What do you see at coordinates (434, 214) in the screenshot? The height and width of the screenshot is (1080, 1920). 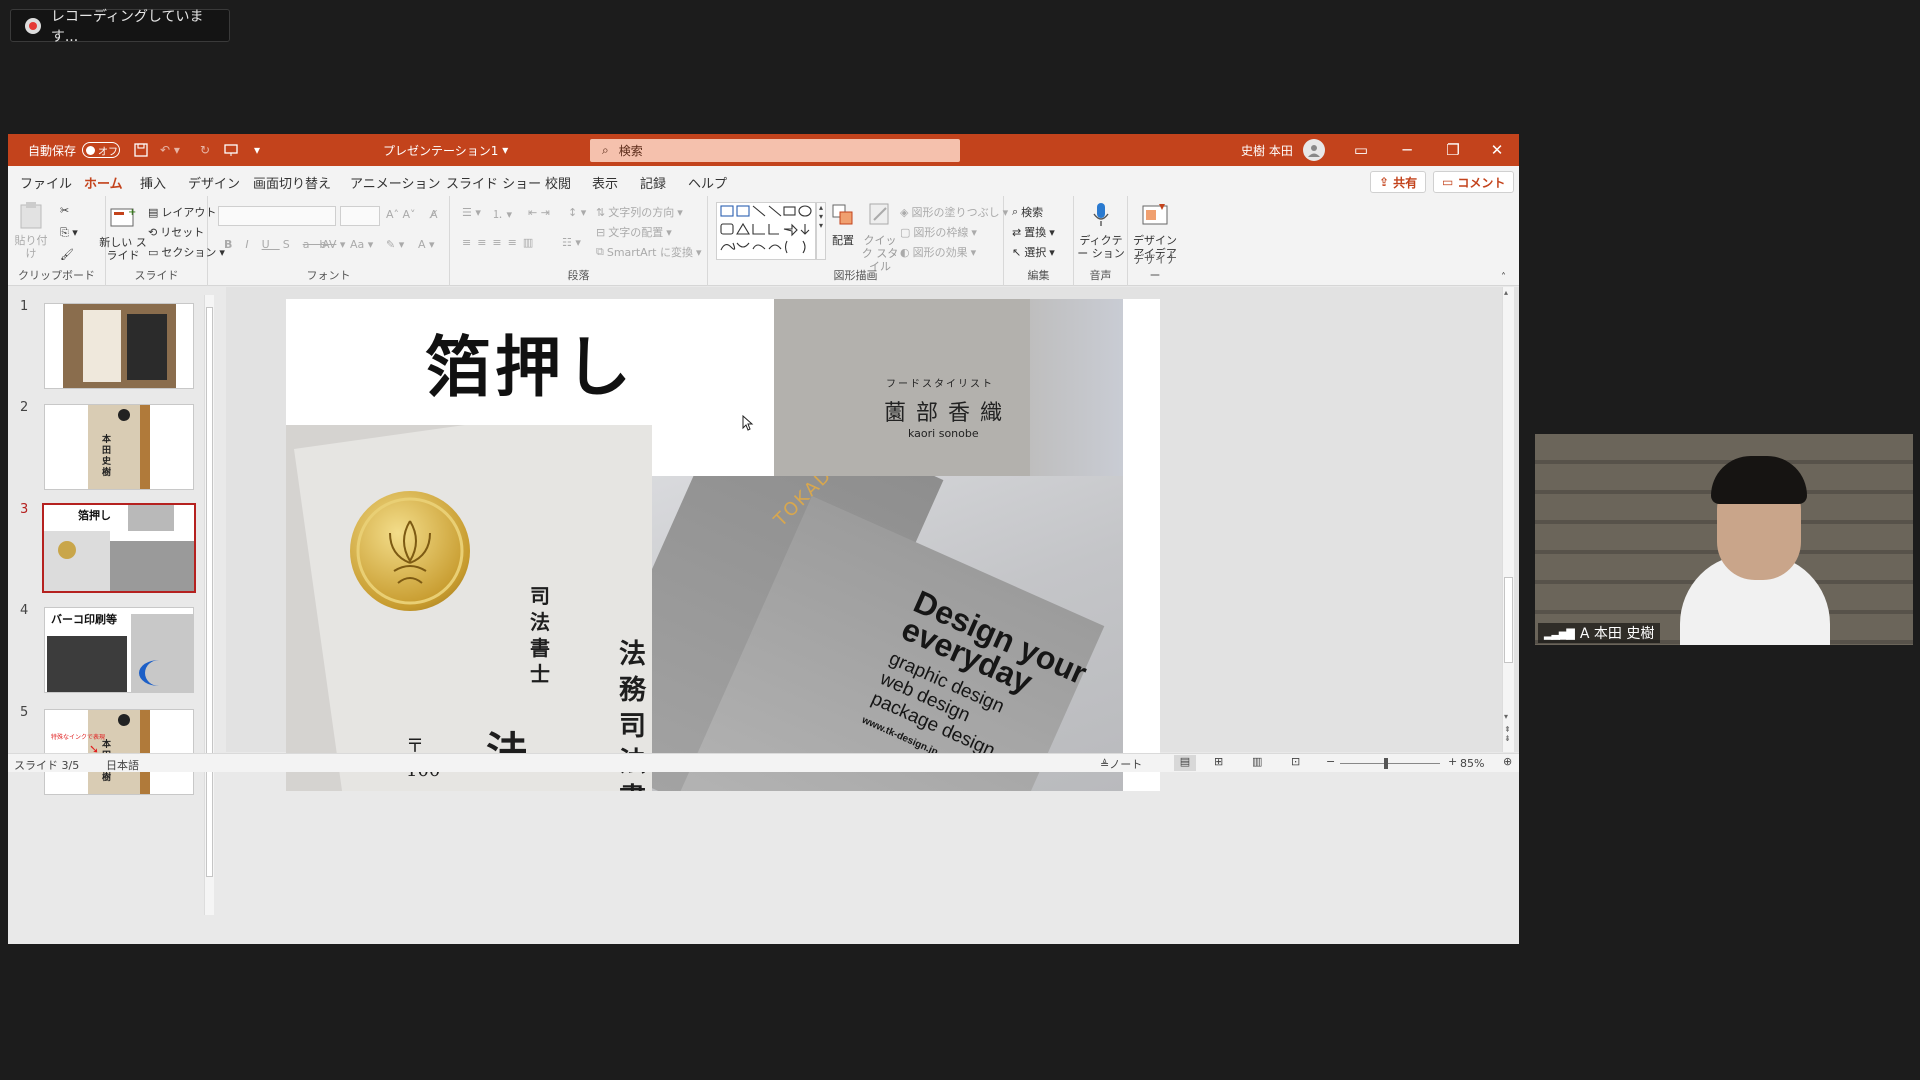 I see `clear-formatting-icon: A̸` at bounding box center [434, 214].